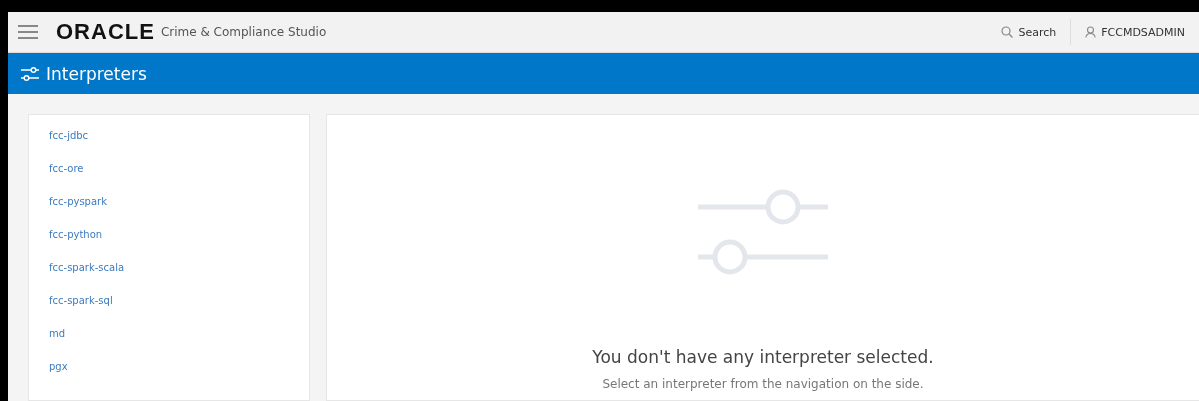  Describe the element at coordinates (763, 357) in the screenshot. I see `empty-heading: You don't have any interpreter selected.` at that location.